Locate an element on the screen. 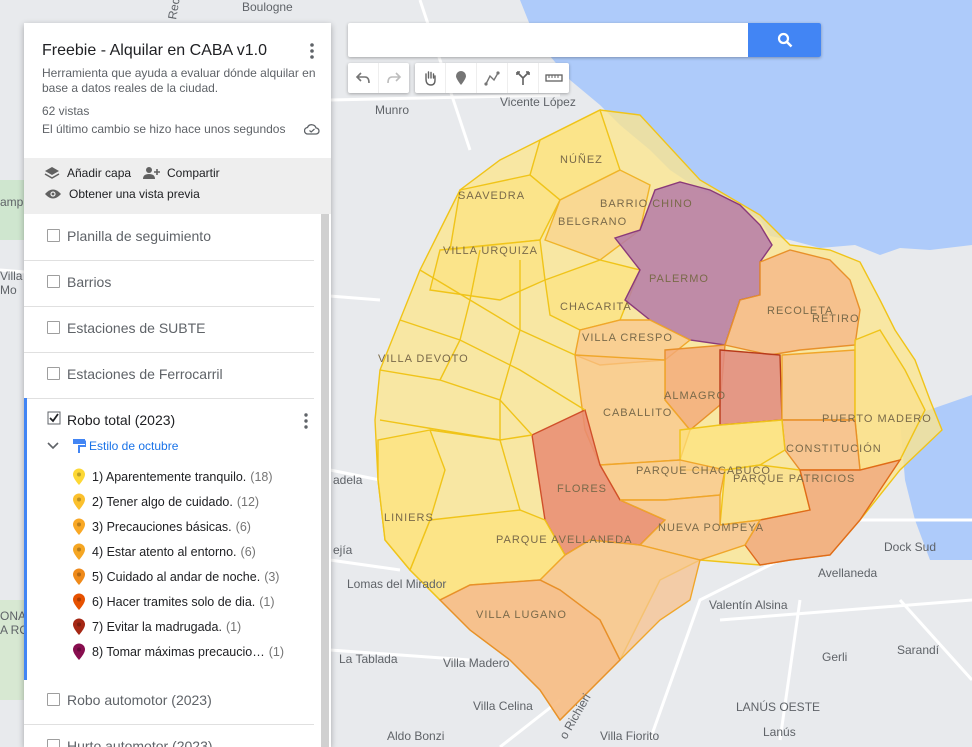 The image size is (972, 747). district-label: NUEVA POMPEYA is located at coordinates (711, 528).